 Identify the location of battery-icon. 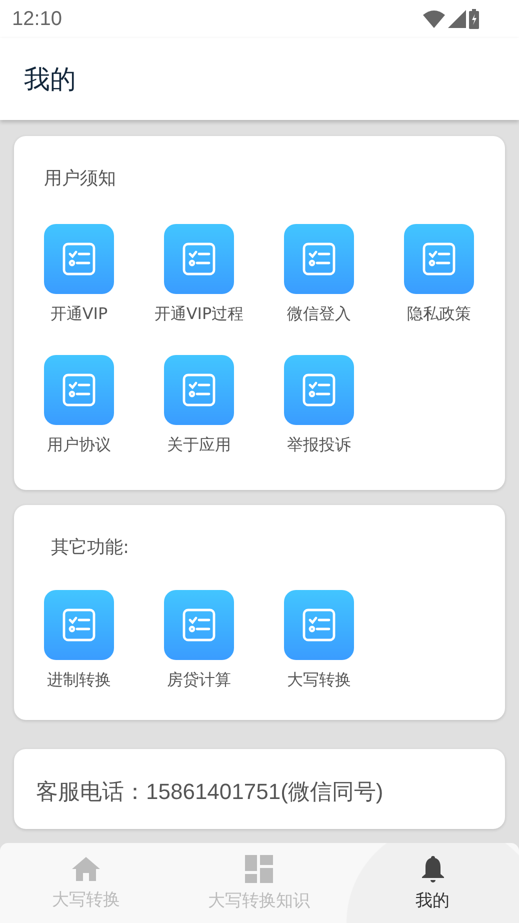
(474, 19).